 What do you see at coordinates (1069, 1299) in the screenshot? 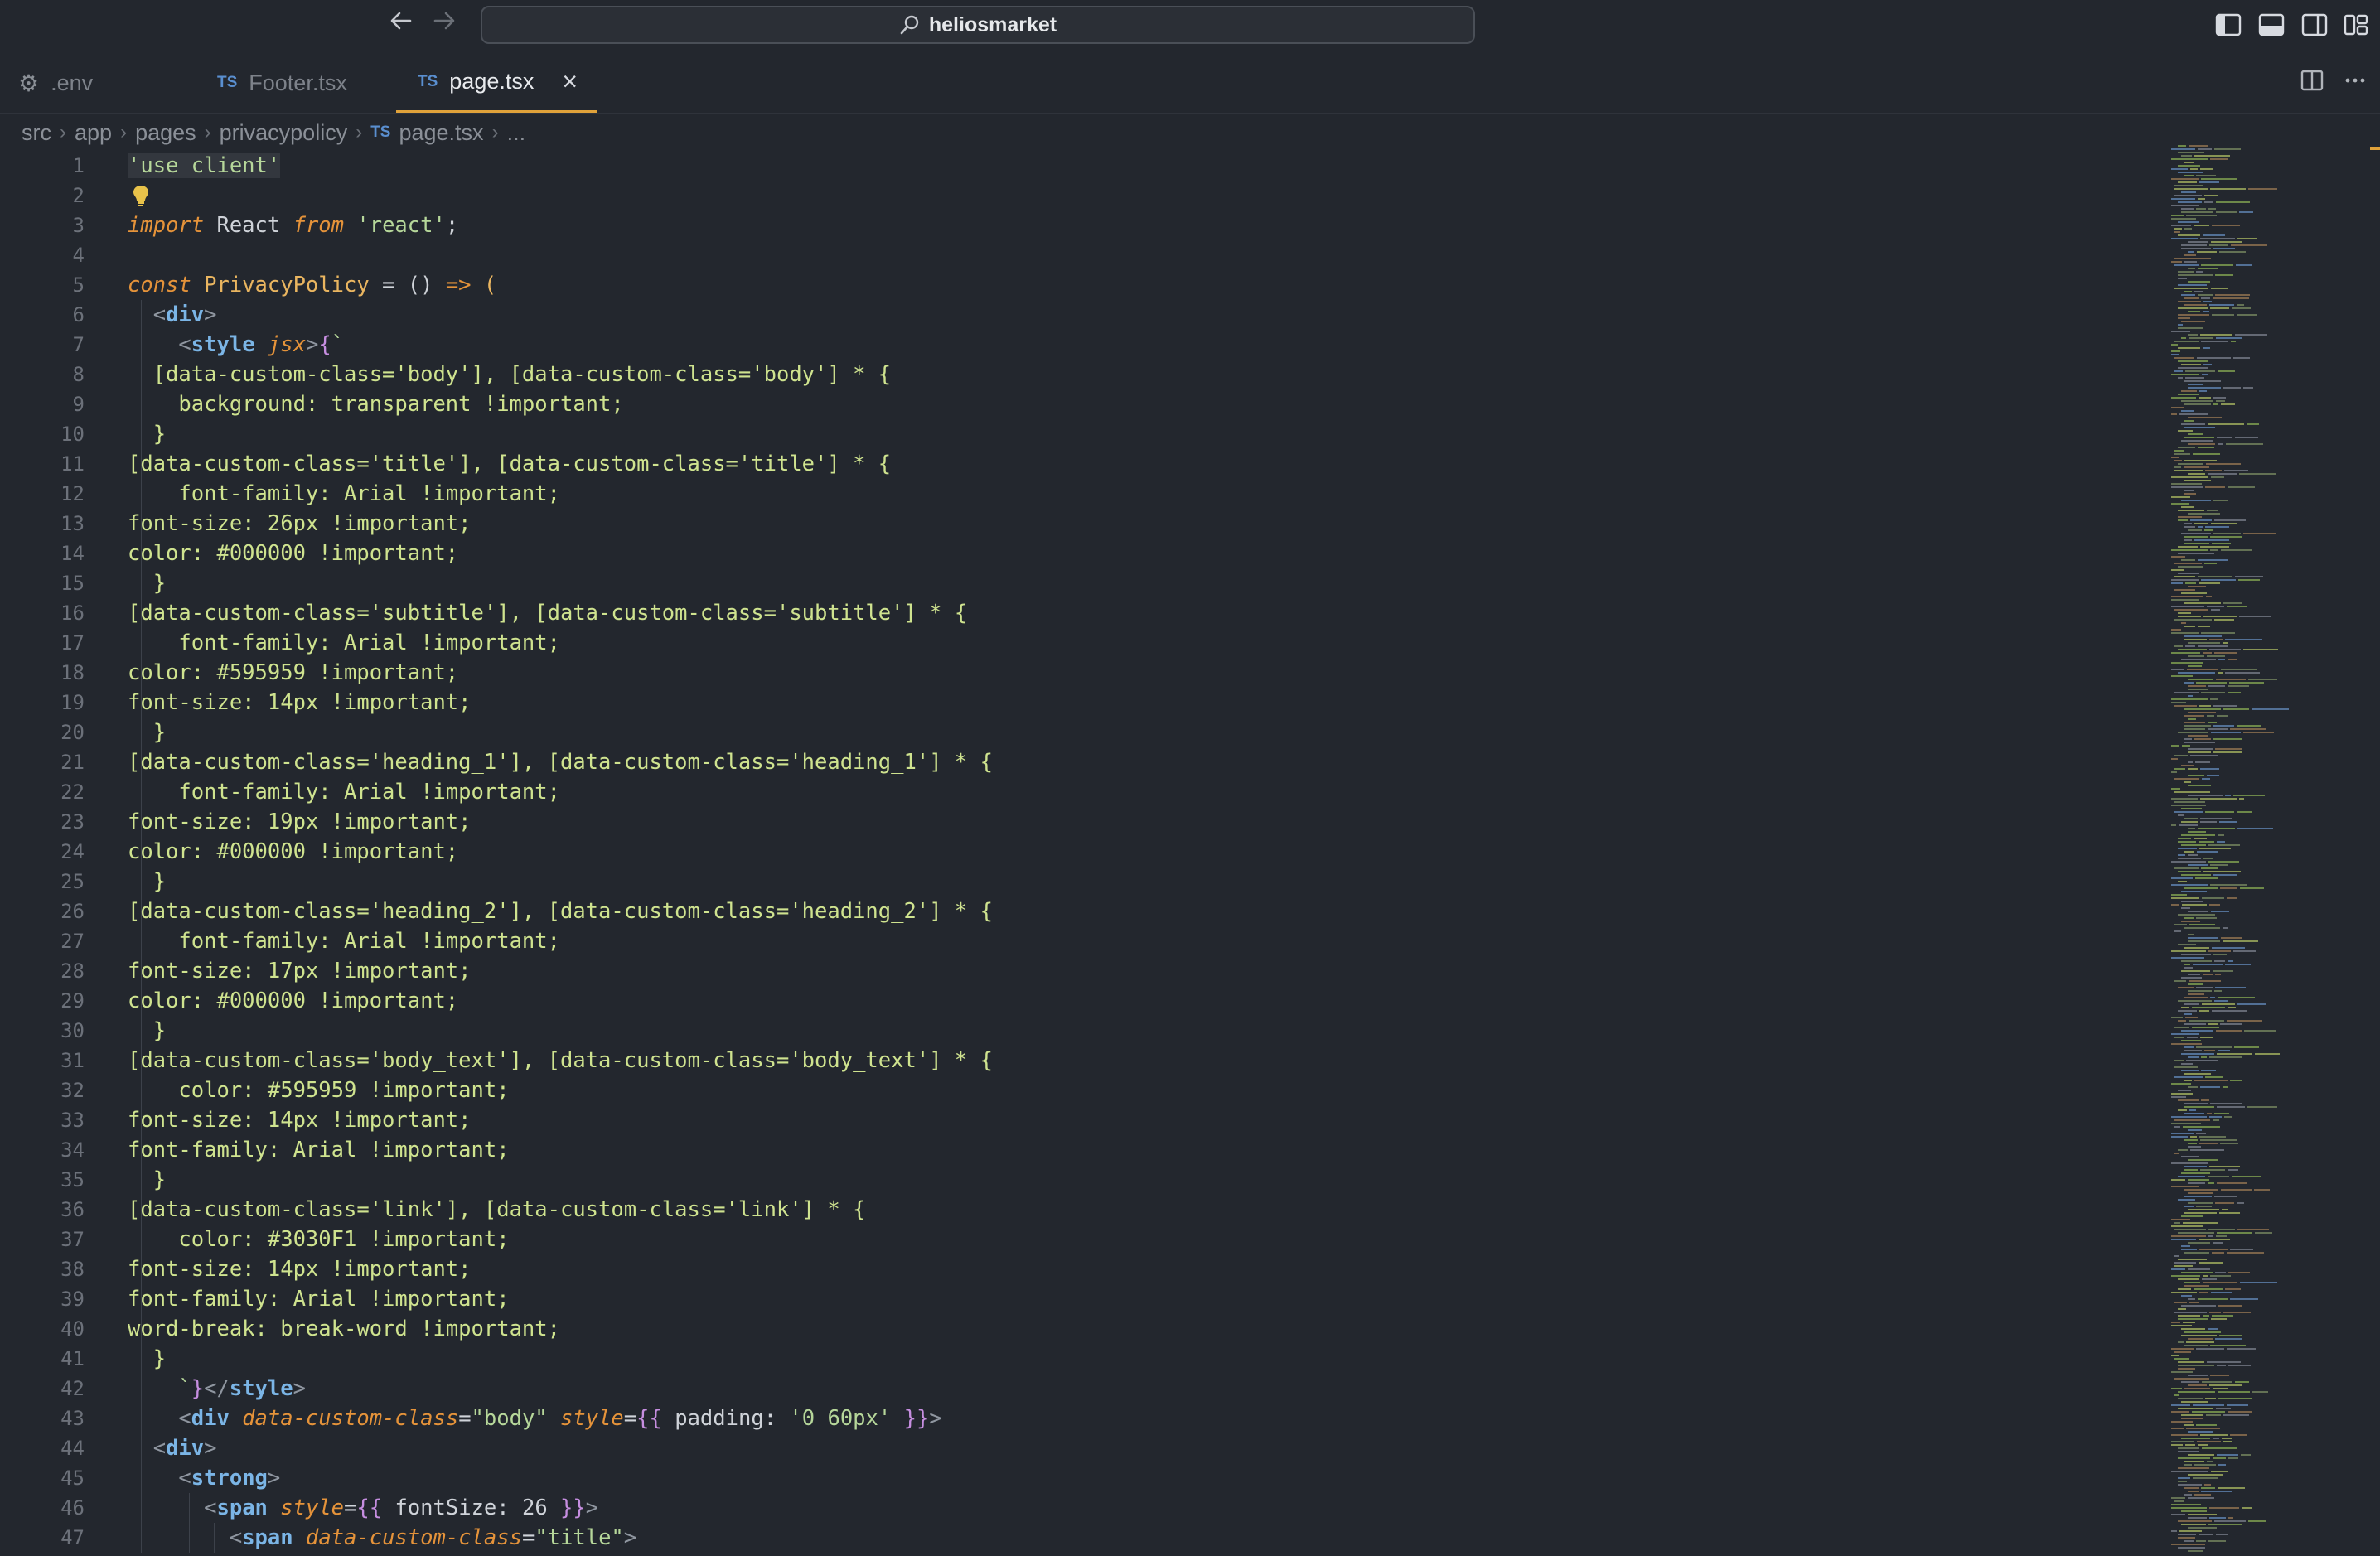
I see `code-line: 39 font-family: Arial !important;` at bounding box center [1069, 1299].